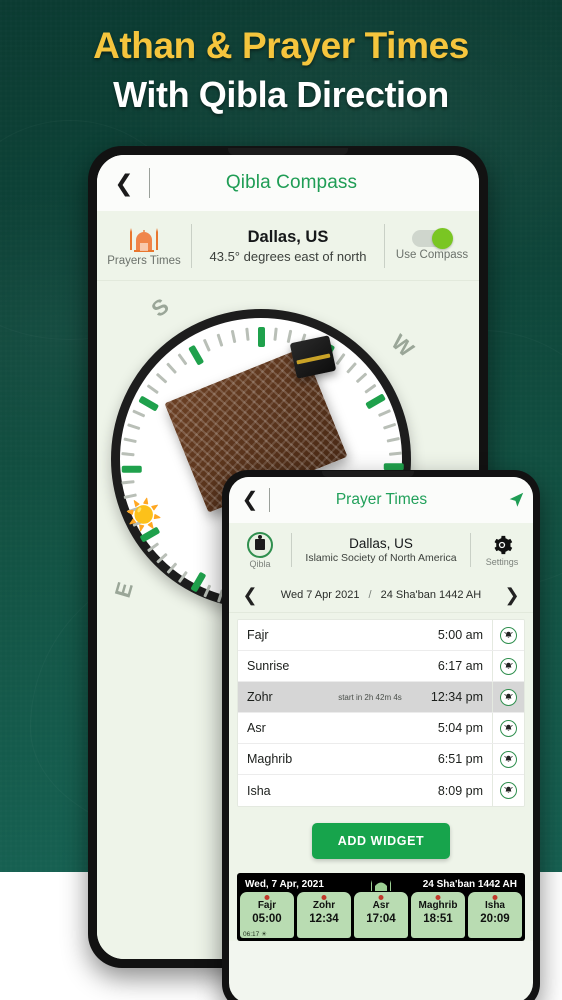 Image resolution: width=562 pixels, height=1000 pixels. What do you see at coordinates (432, 238) in the screenshot?
I see `use-compass-toggle` at bounding box center [432, 238].